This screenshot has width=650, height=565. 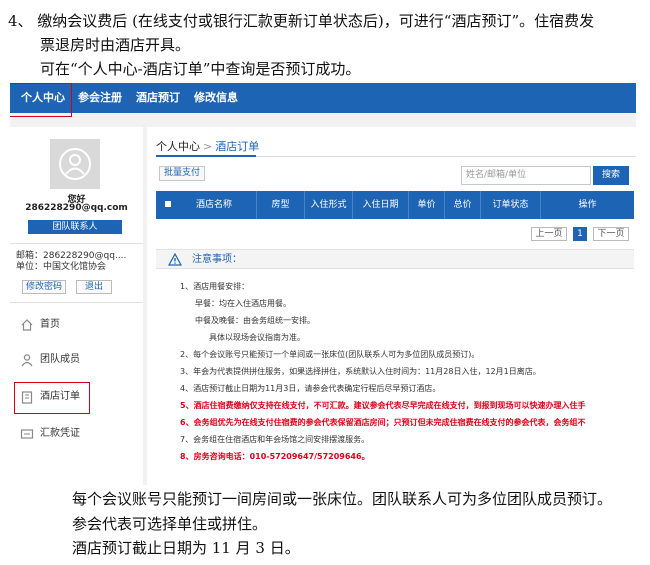 I want to click on notice-header: 注意事项：, so click(x=395, y=259).